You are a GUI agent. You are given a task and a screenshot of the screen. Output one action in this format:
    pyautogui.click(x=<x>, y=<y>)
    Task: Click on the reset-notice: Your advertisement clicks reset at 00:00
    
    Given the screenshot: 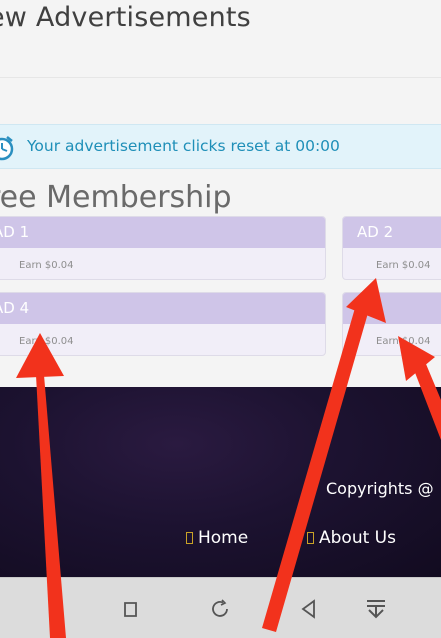 What is the action you would take?
    pyautogui.click(x=220, y=146)
    